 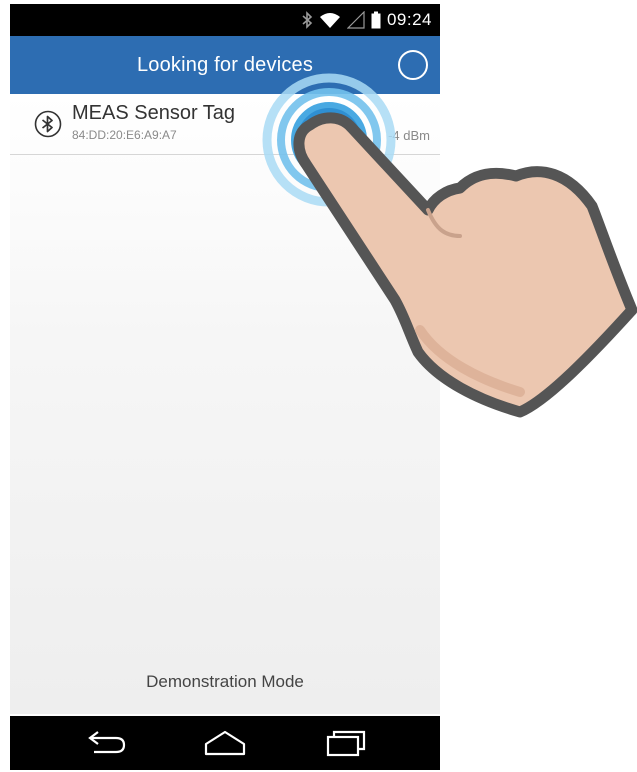 I want to click on navigation-bar, so click(x=225, y=743).